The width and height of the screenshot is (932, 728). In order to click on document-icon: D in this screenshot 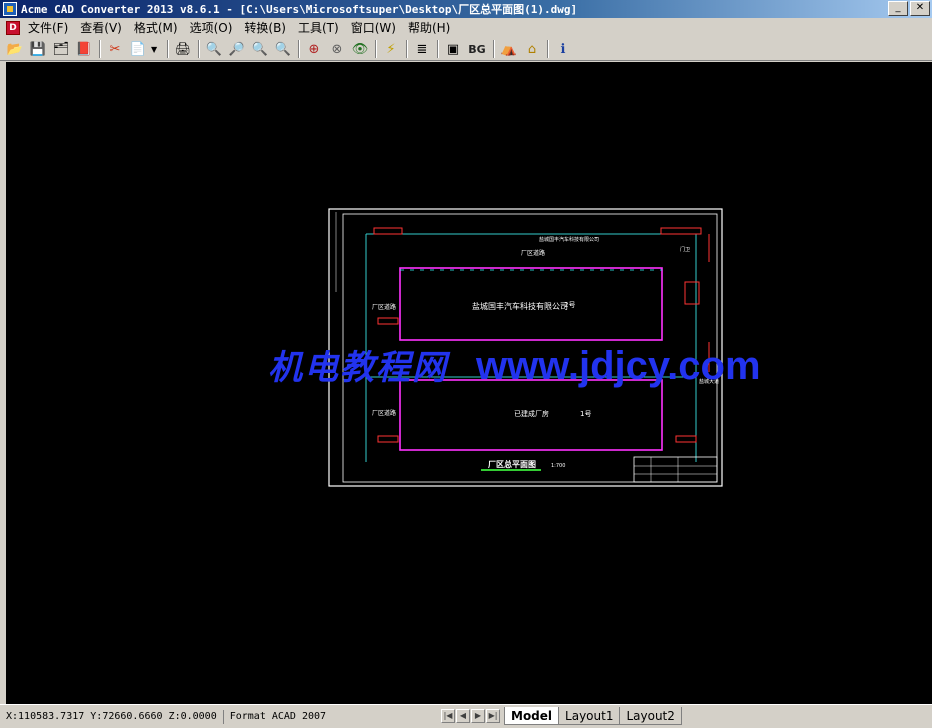, I will do `click(13, 28)`.